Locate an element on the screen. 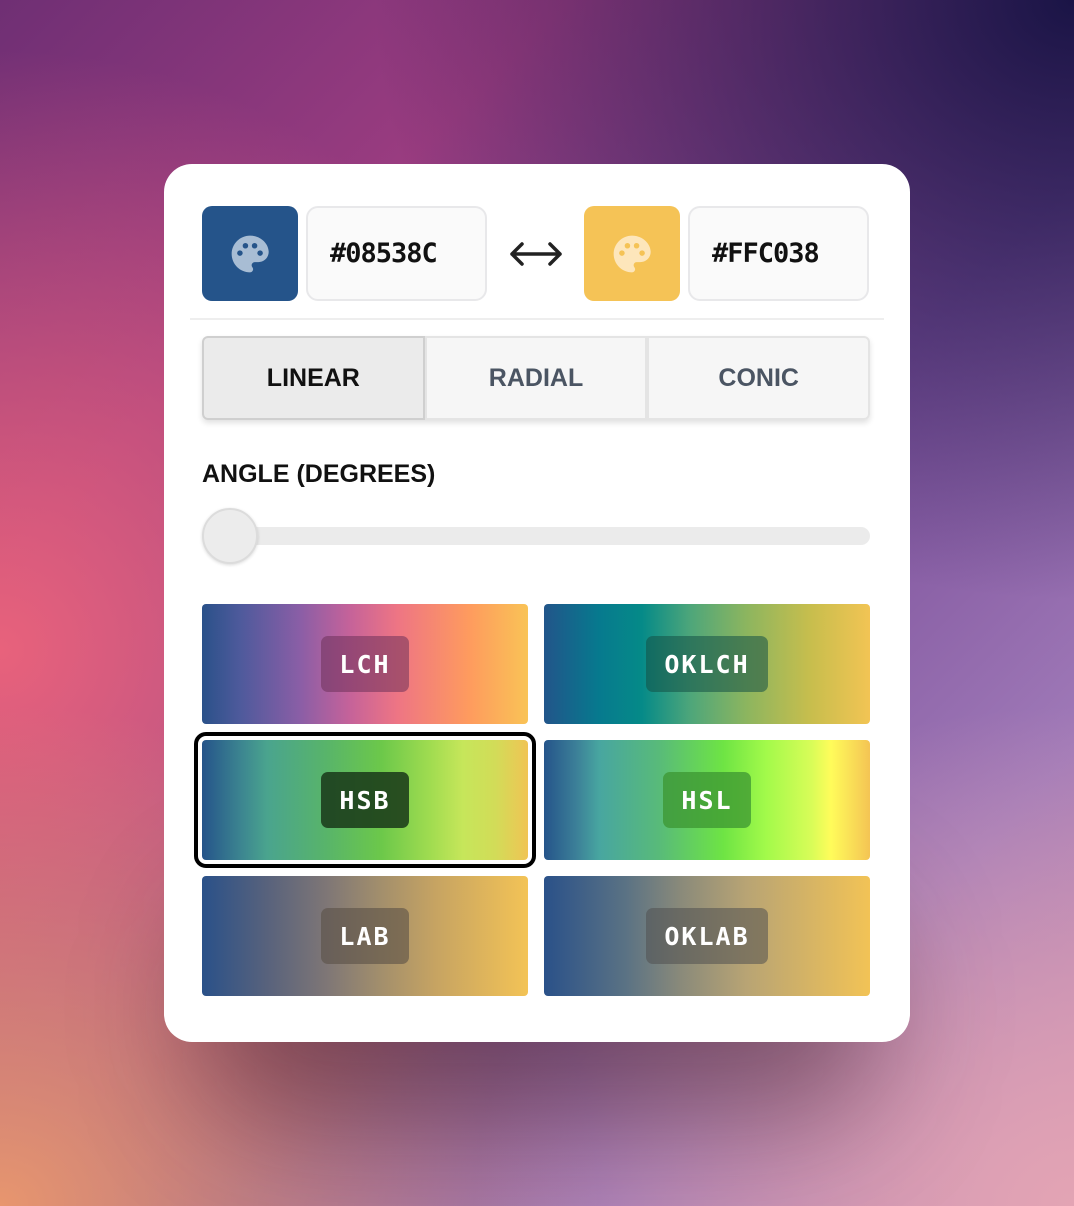  end-color-swatch is located at coordinates (632, 253).